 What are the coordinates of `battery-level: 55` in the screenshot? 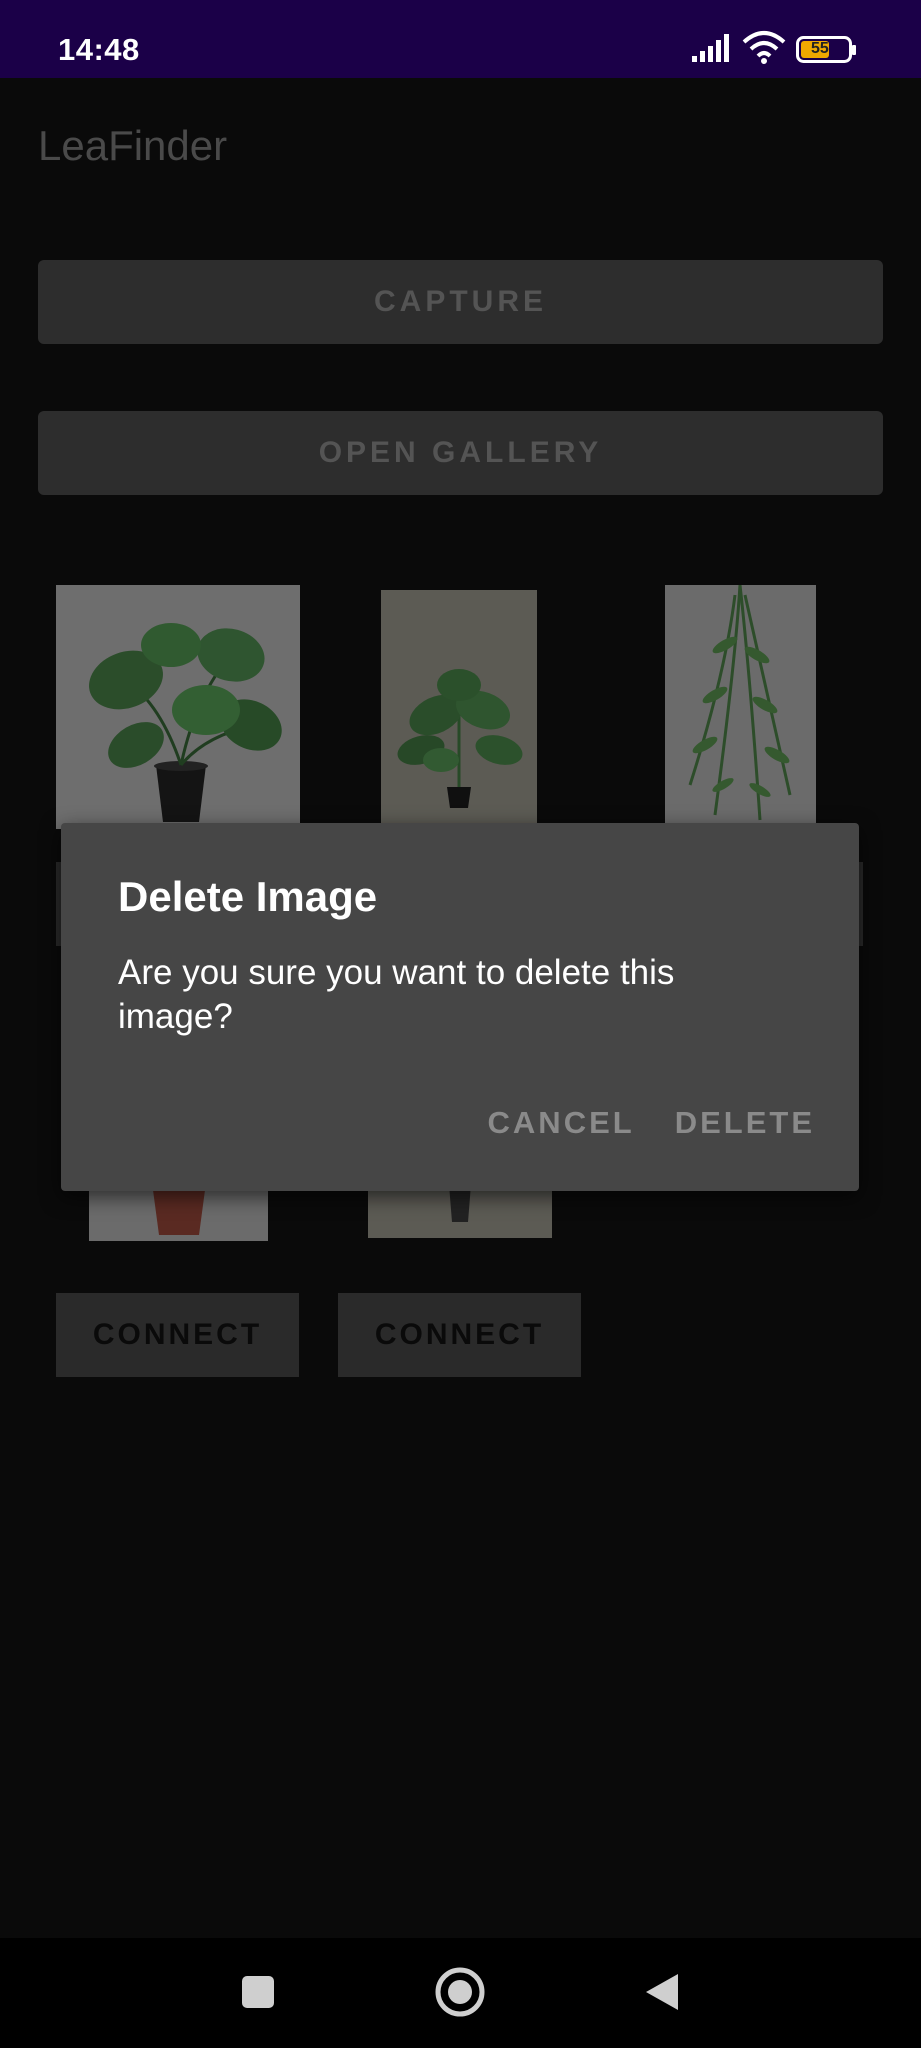 It's located at (820, 48).